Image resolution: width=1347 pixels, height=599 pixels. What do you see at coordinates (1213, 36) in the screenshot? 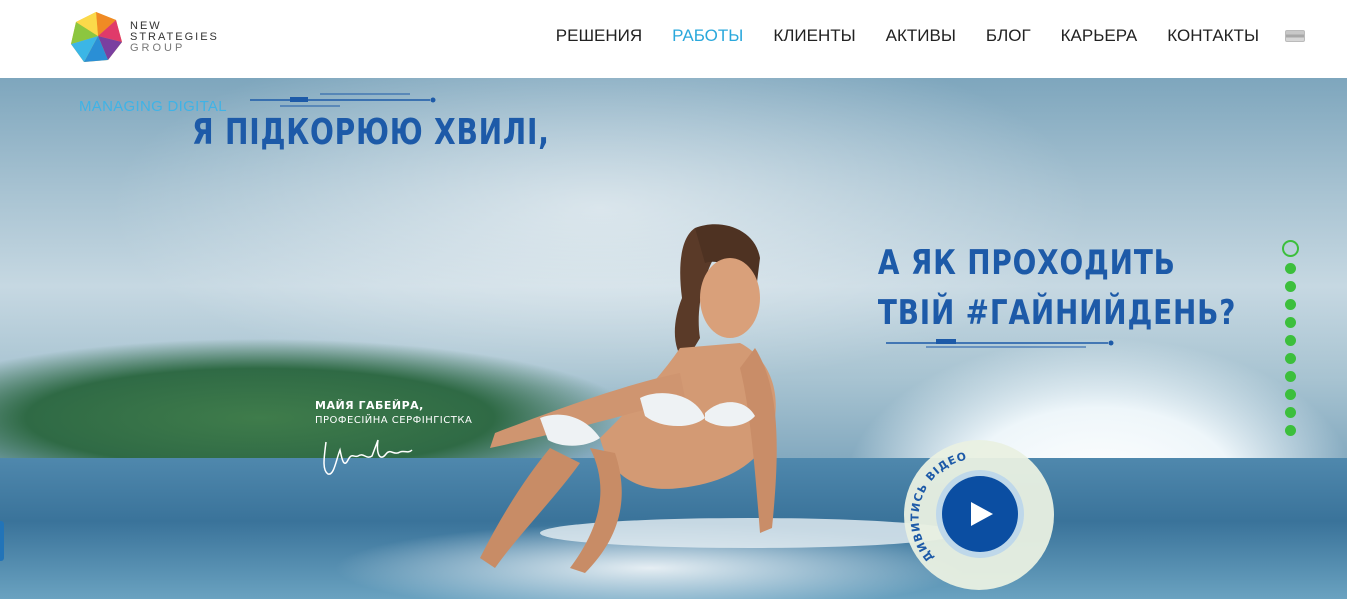
I see `nav-item-contacts: КОНТАКТЫ` at bounding box center [1213, 36].